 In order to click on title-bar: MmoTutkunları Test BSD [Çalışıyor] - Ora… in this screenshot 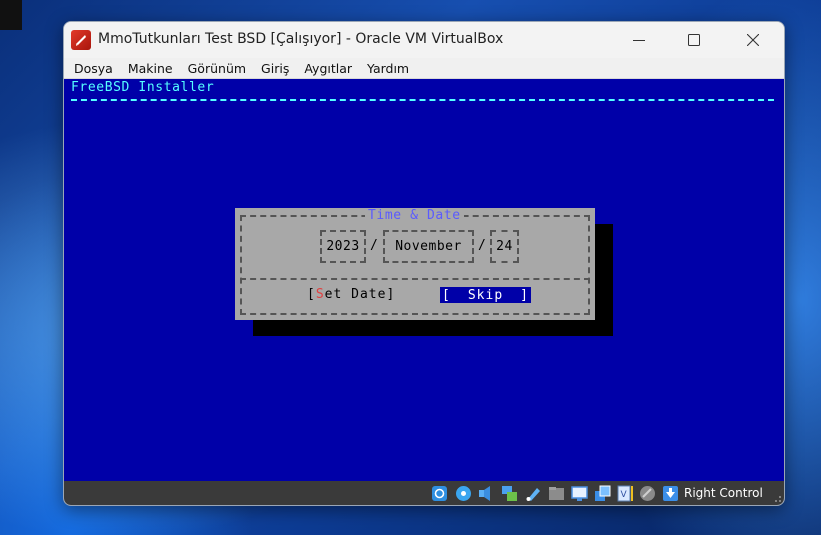, I will do `click(424, 40)`.